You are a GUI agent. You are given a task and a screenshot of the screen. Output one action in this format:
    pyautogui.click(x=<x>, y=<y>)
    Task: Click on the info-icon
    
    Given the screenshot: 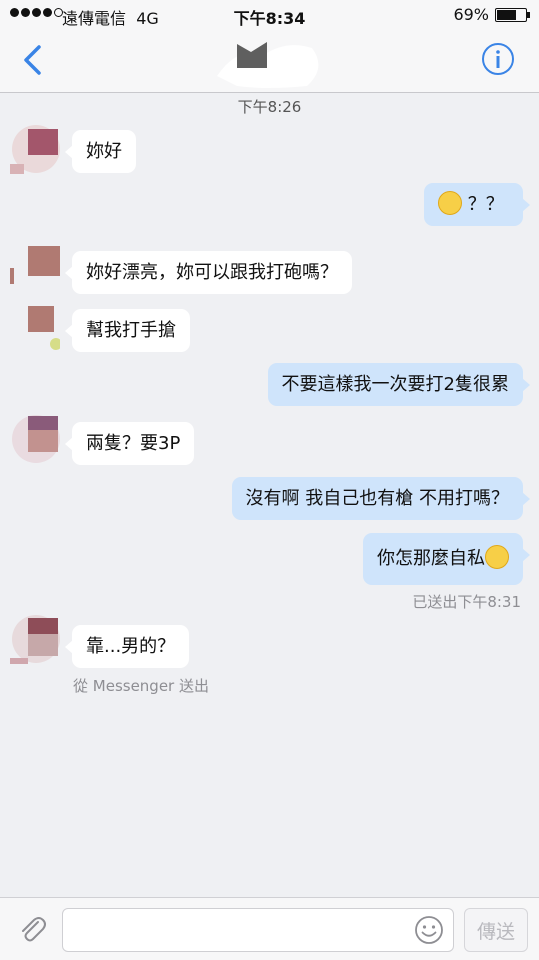 What is the action you would take?
    pyautogui.click(x=498, y=59)
    